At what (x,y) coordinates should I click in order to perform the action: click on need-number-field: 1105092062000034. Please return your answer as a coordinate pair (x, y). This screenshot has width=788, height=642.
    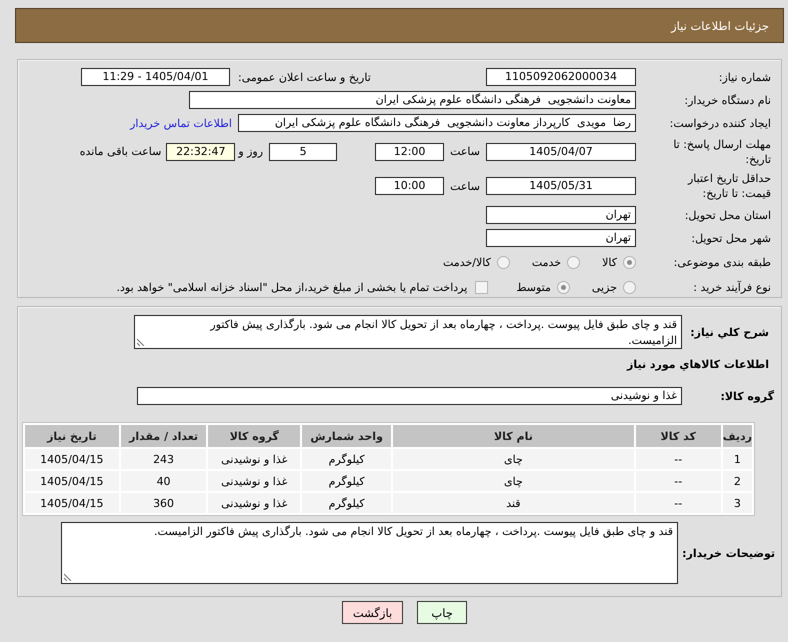
    Looking at the image, I should click on (561, 77).